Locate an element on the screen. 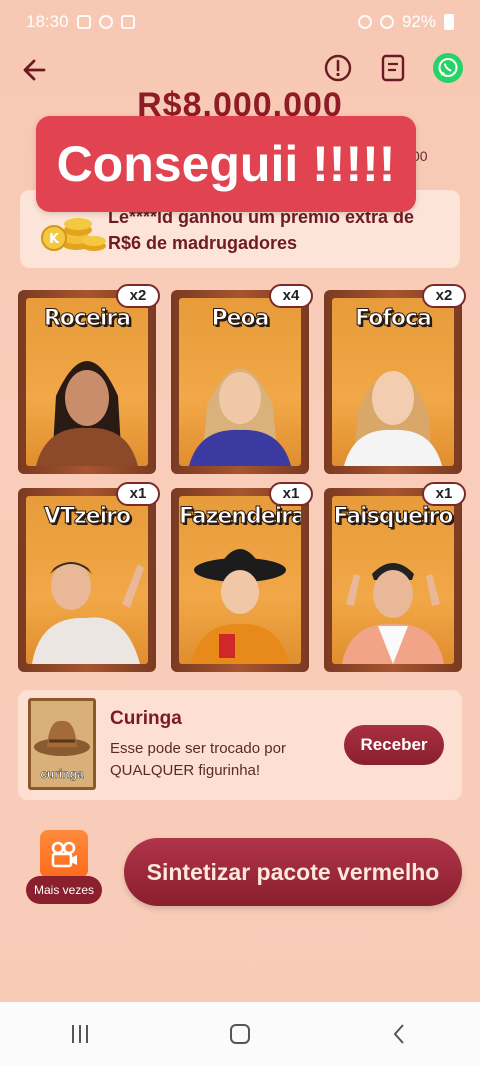 This screenshot has width=480, height=1066. card-name: Faisqueiro is located at coordinates (393, 517).